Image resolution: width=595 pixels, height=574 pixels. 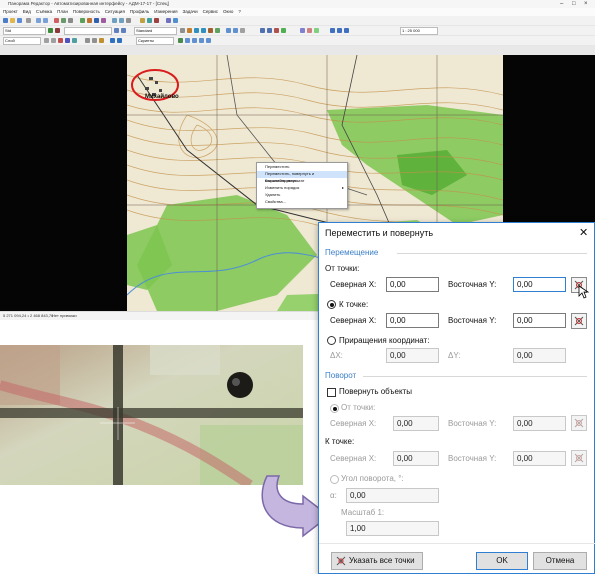 What do you see at coordinates (60, 40) in the screenshot?
I see `draw-c-icon` at bounding box center [60, 40].